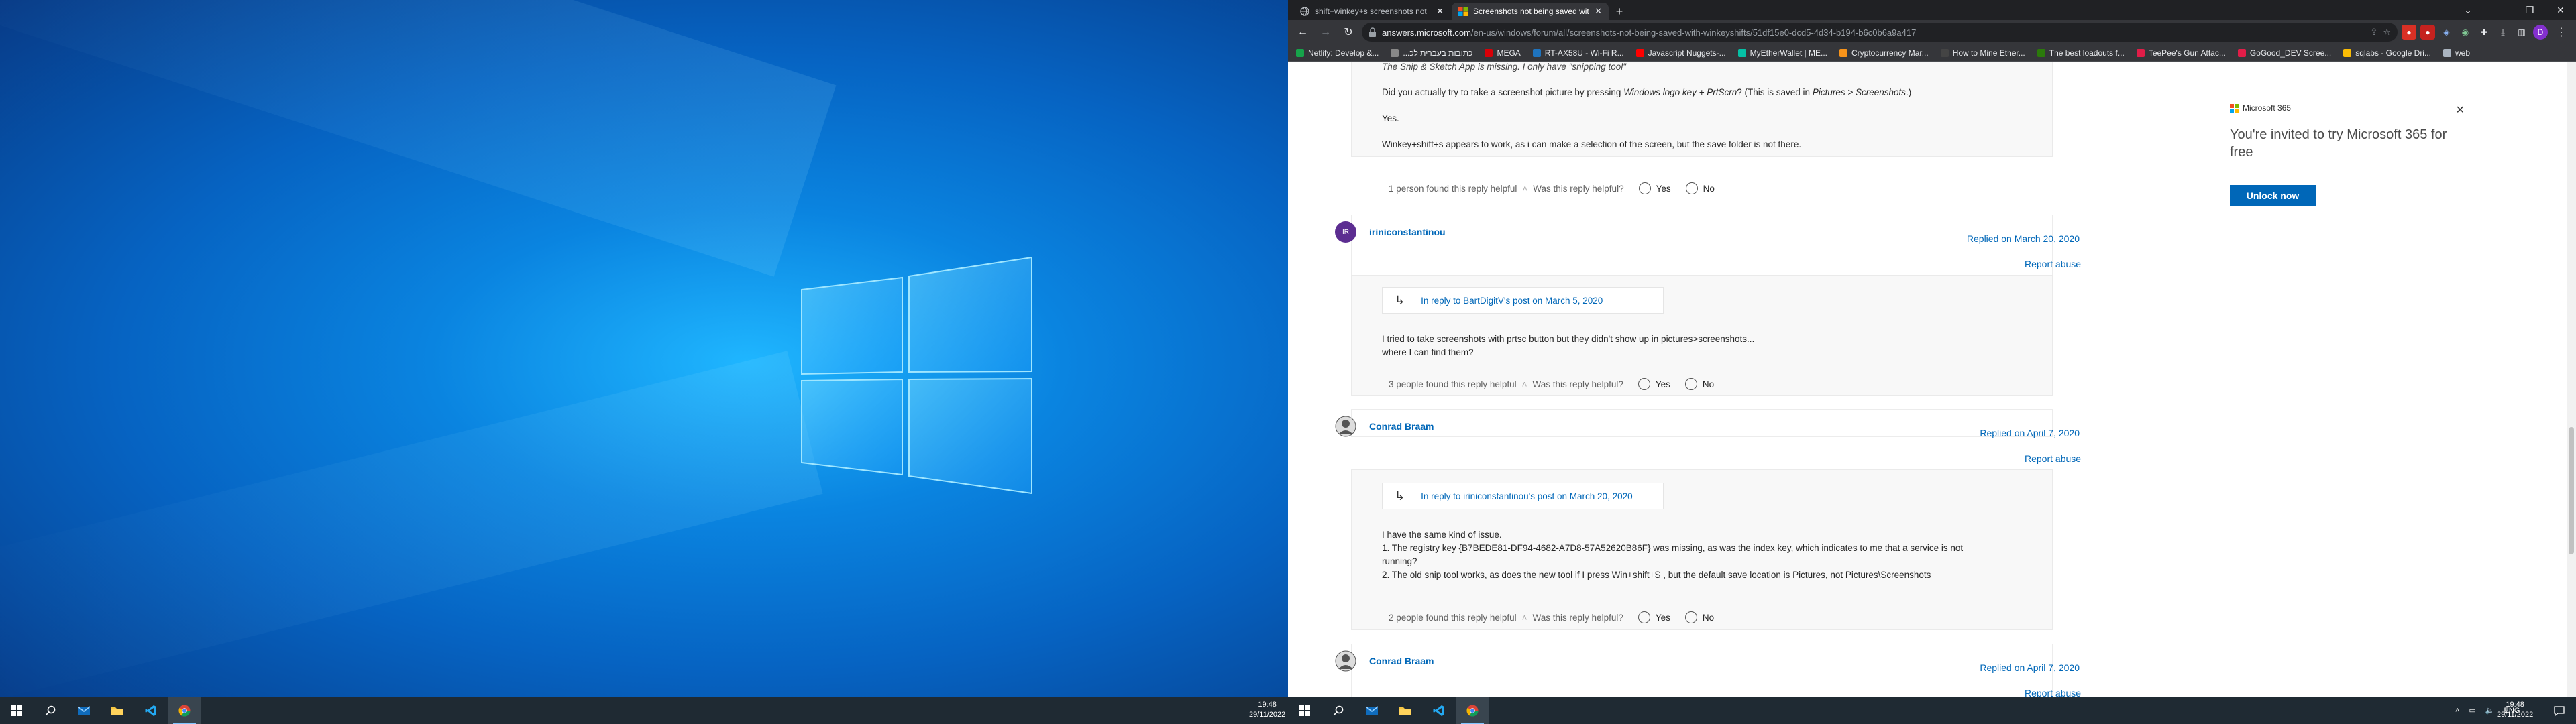  I want to click on network-icon: ▭, so click(2472, 710).